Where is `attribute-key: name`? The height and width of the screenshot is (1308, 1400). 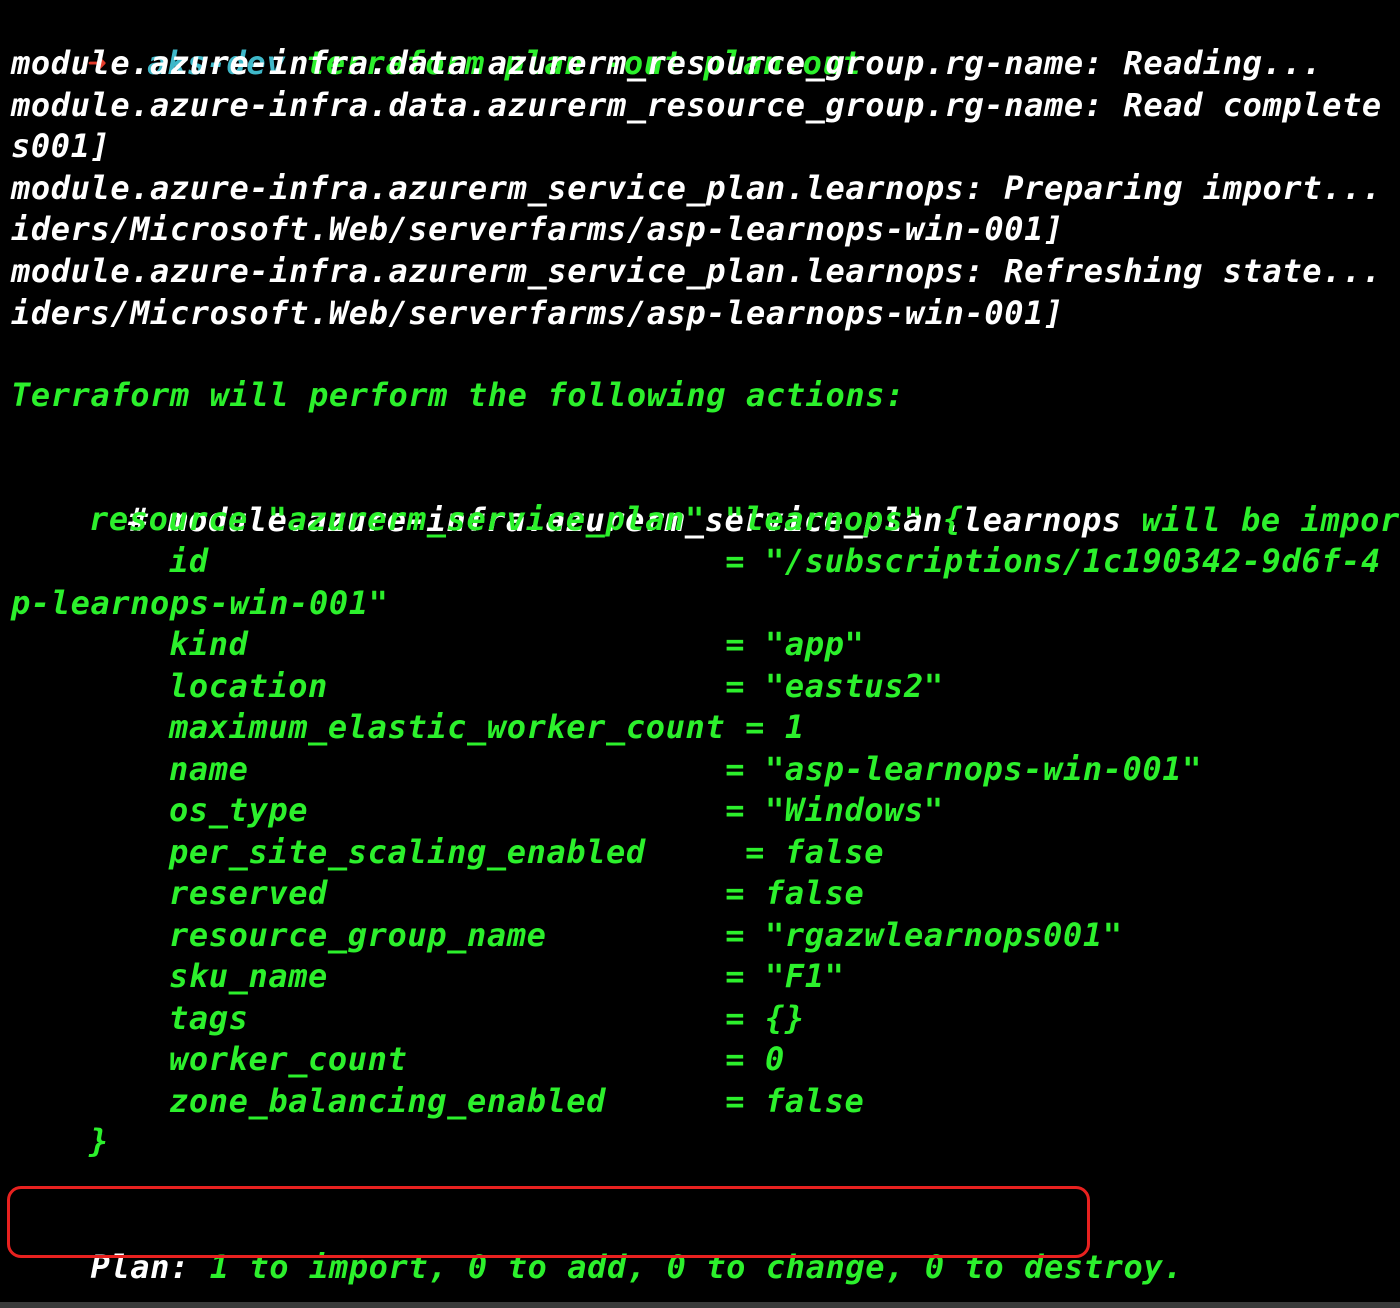 attribute-key: name is located at coordinates (209, 768).